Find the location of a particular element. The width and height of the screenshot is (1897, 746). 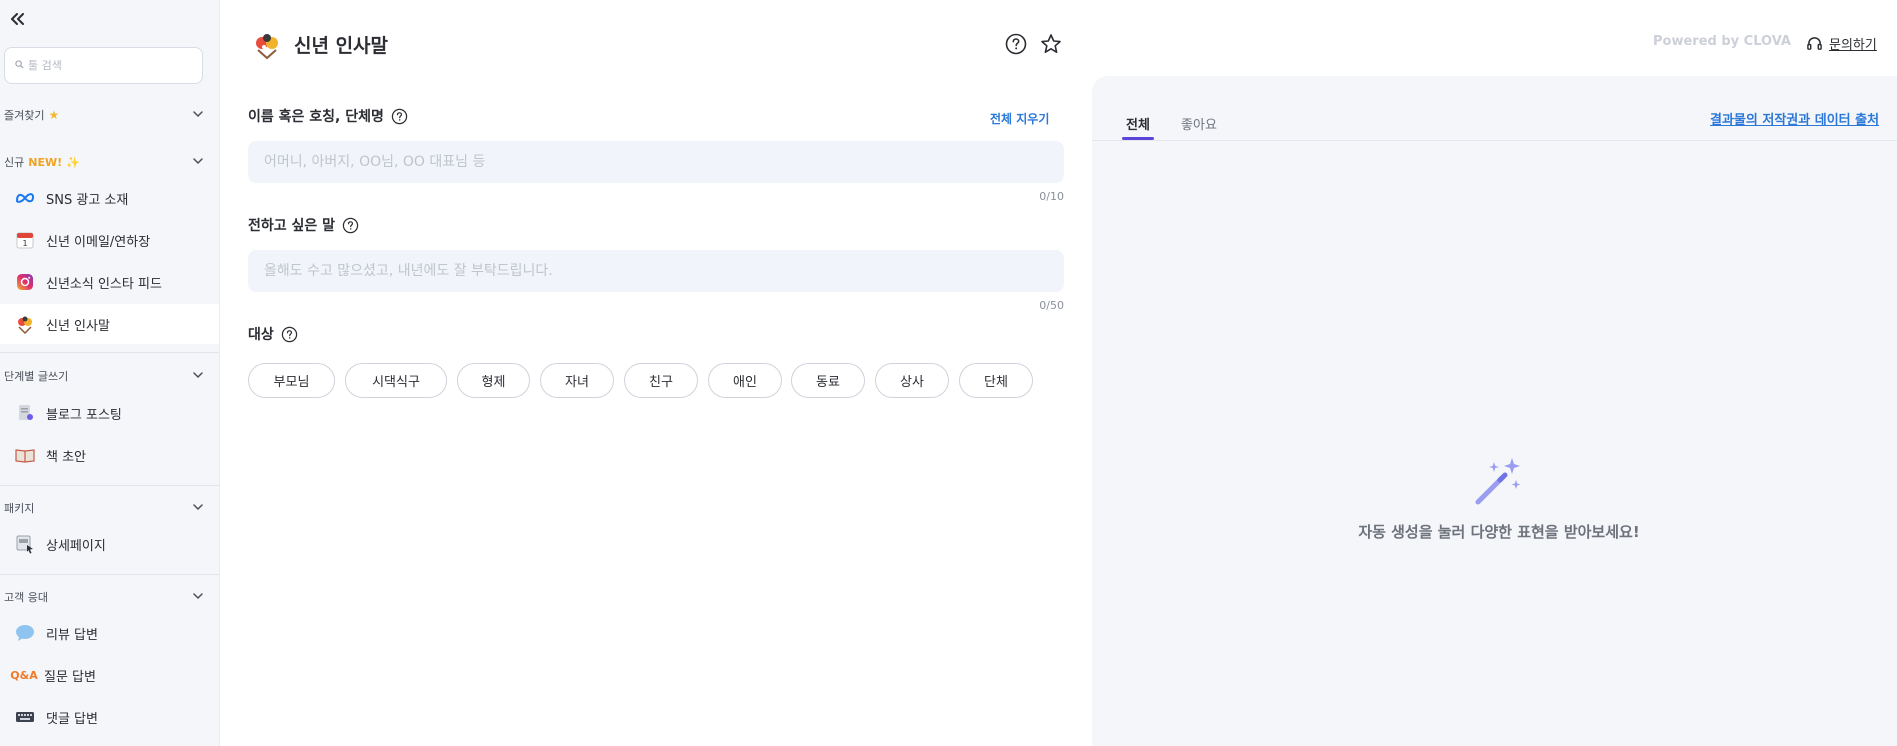

name-input is located at coordinates (656, 162).